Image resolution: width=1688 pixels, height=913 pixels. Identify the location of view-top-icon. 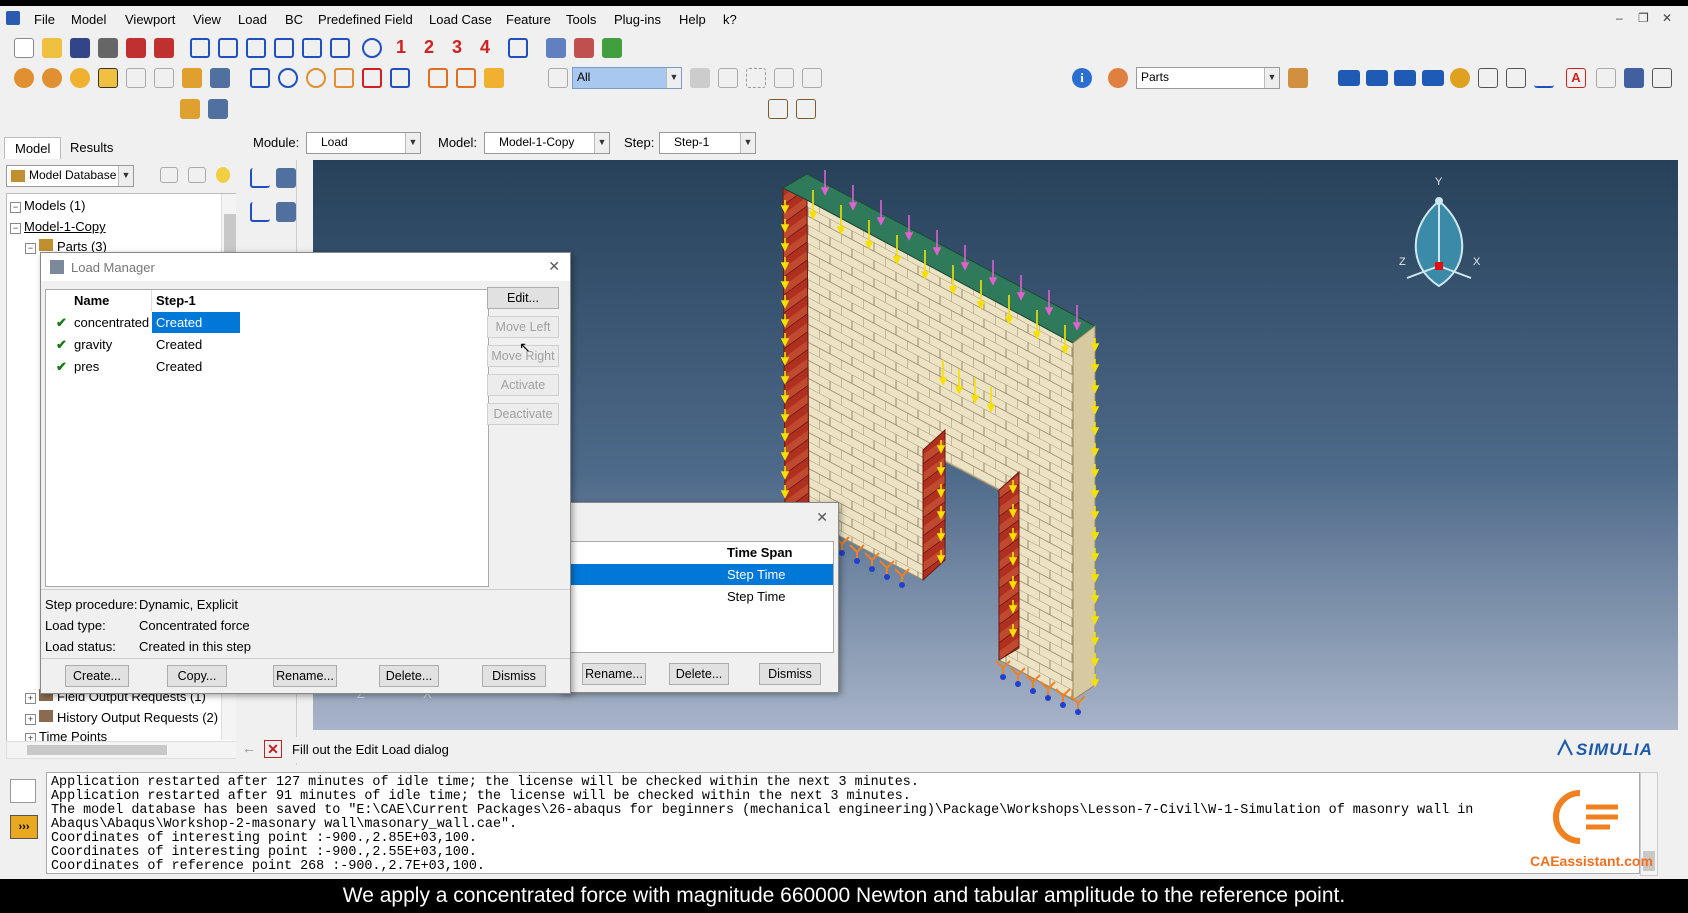
(256, 48).